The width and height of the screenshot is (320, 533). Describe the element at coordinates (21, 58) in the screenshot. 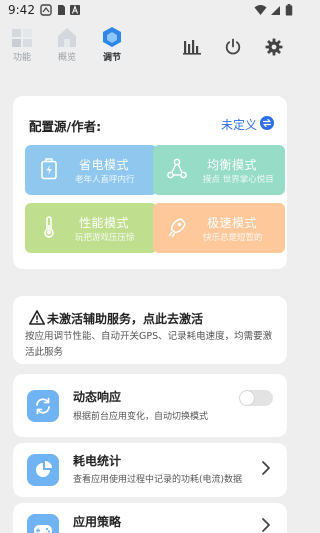

I see `tab-label: 功能` at that location.